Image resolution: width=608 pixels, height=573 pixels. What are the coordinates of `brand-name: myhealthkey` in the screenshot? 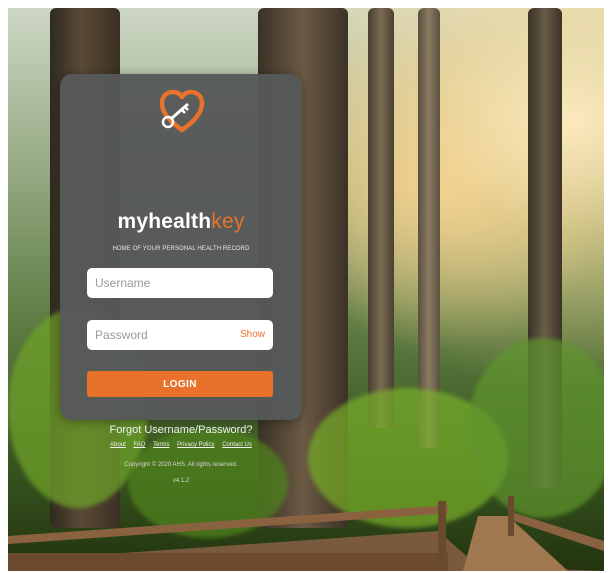 It's located at (181, 222).